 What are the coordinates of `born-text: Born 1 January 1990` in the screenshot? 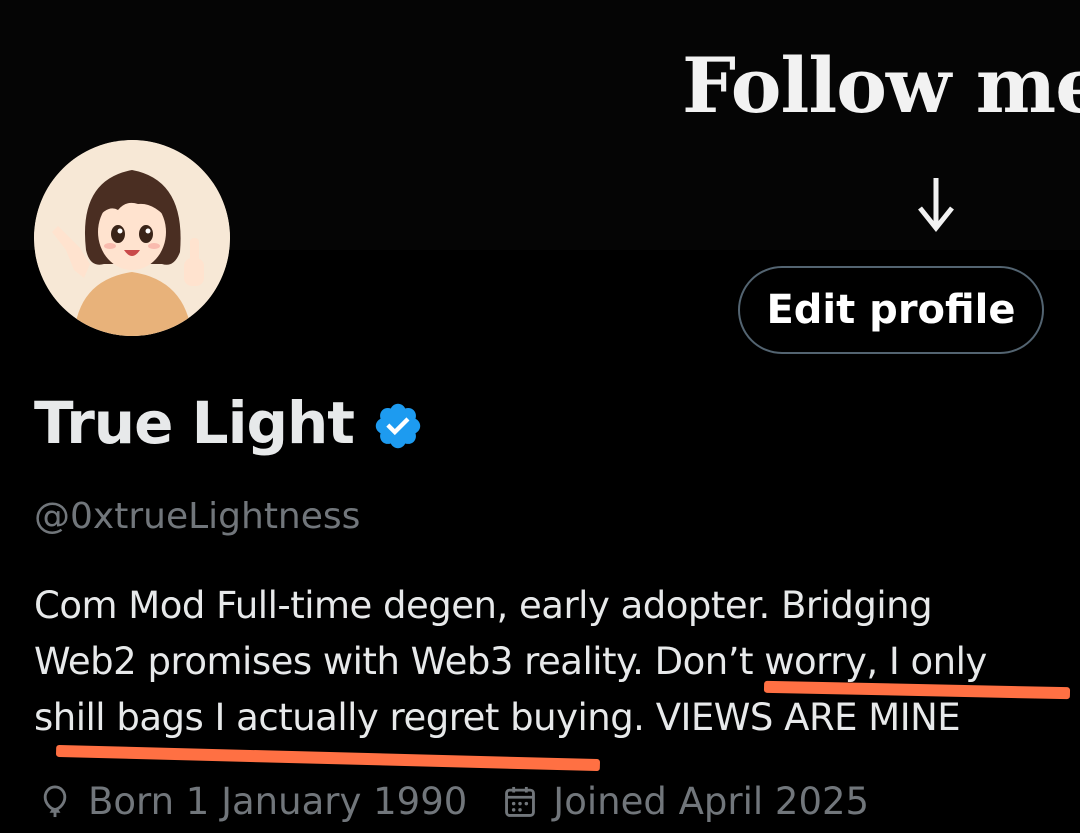 It's located at (278, 801).